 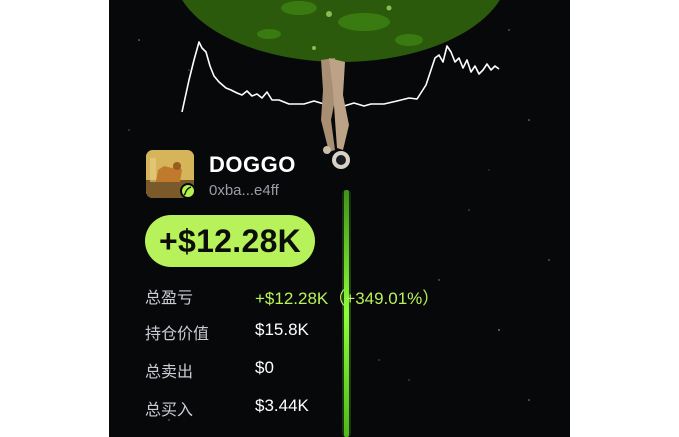 I want to click on stat-label-total-bought: 总买入, so click(x=169, y=409).